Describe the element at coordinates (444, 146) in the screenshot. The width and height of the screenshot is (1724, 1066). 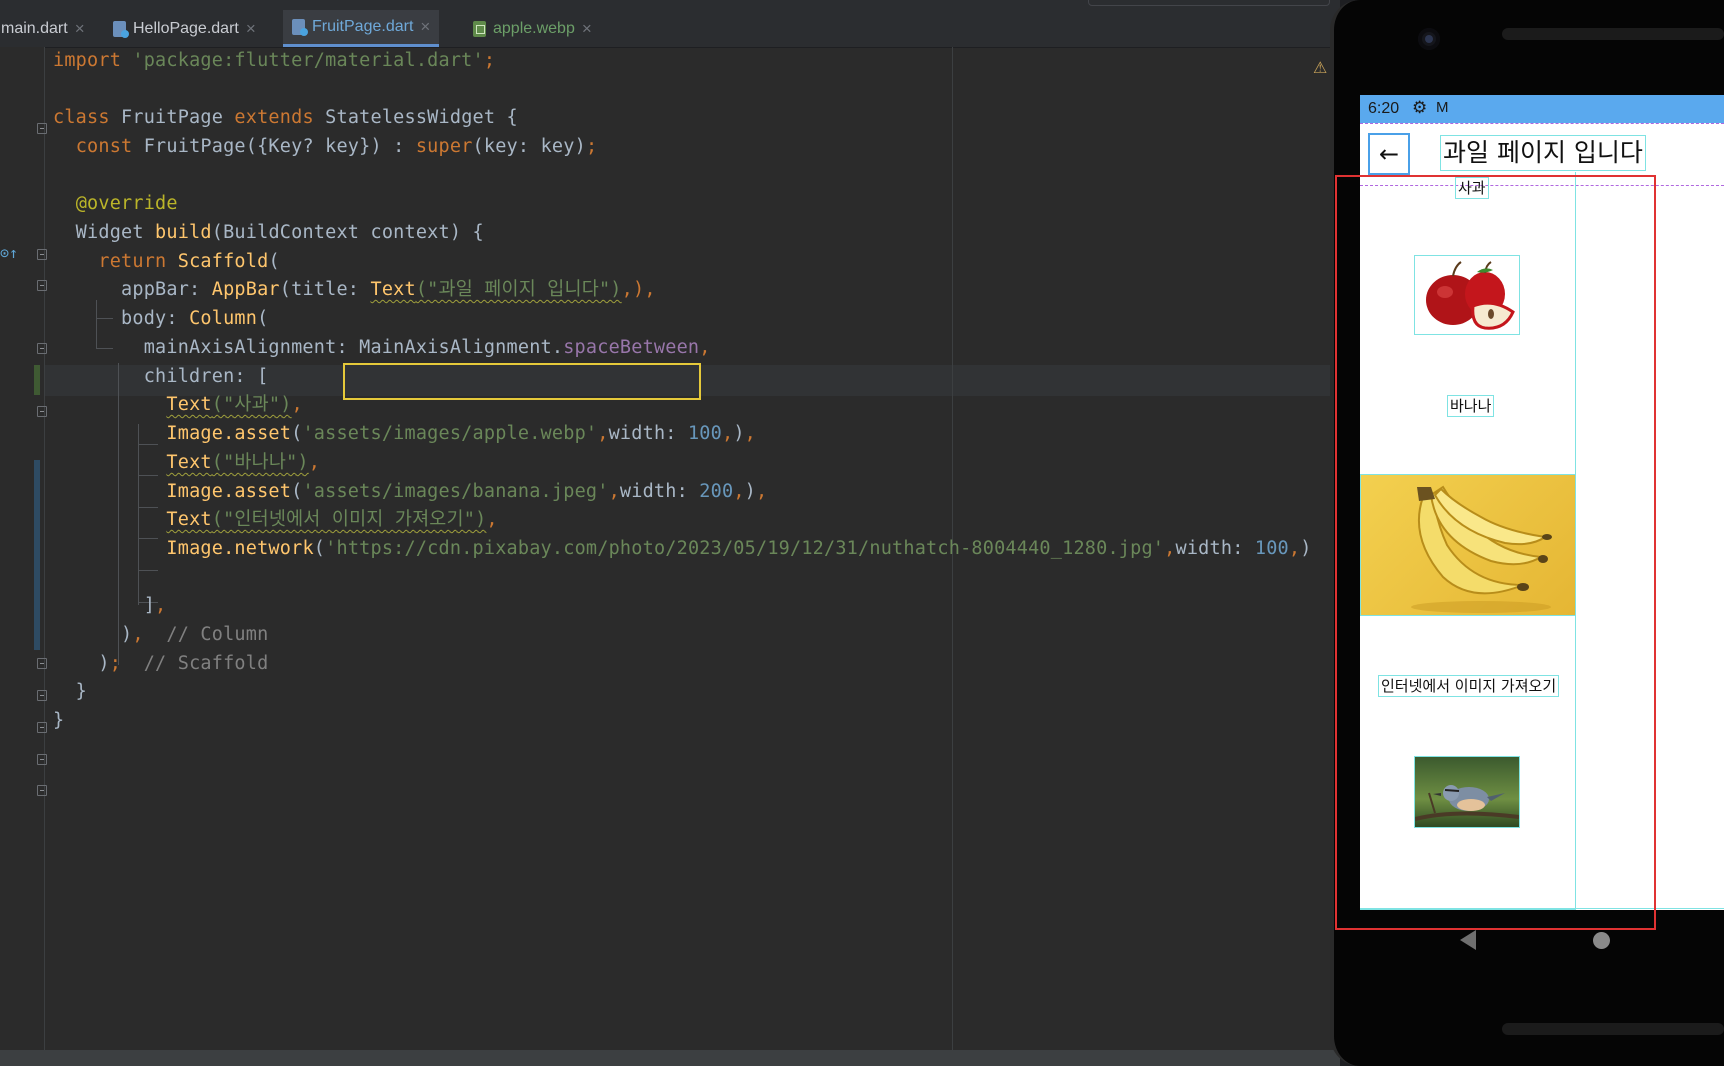
I see `code-token: super` at that location.